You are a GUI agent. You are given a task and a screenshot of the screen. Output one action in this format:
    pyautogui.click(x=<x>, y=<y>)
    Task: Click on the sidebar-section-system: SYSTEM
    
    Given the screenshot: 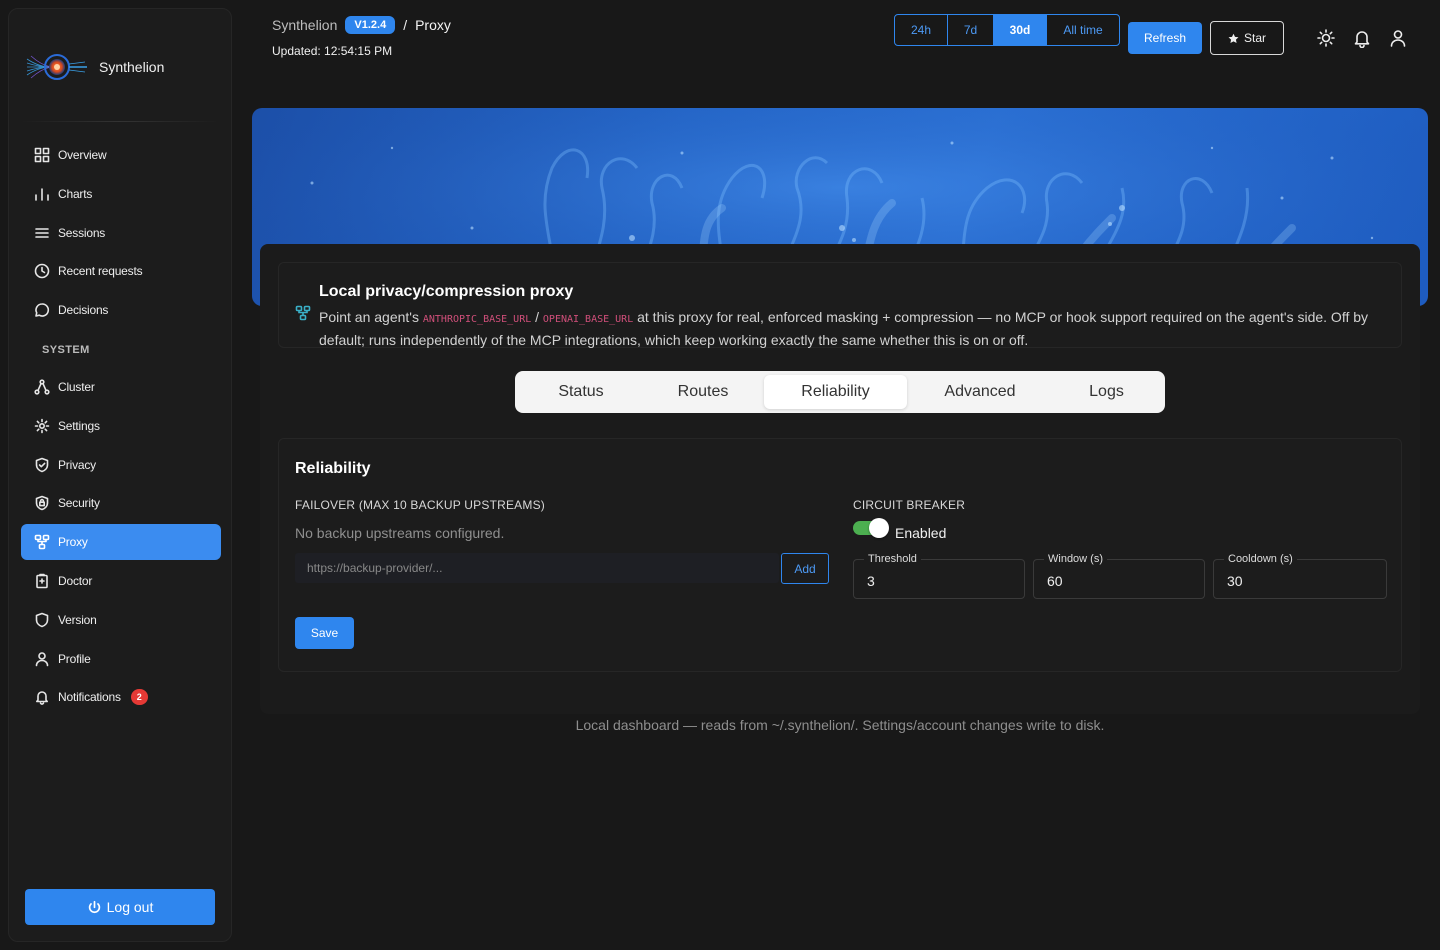 What is the action you would take?
    pyautogui.click(x=66, y=349)
    